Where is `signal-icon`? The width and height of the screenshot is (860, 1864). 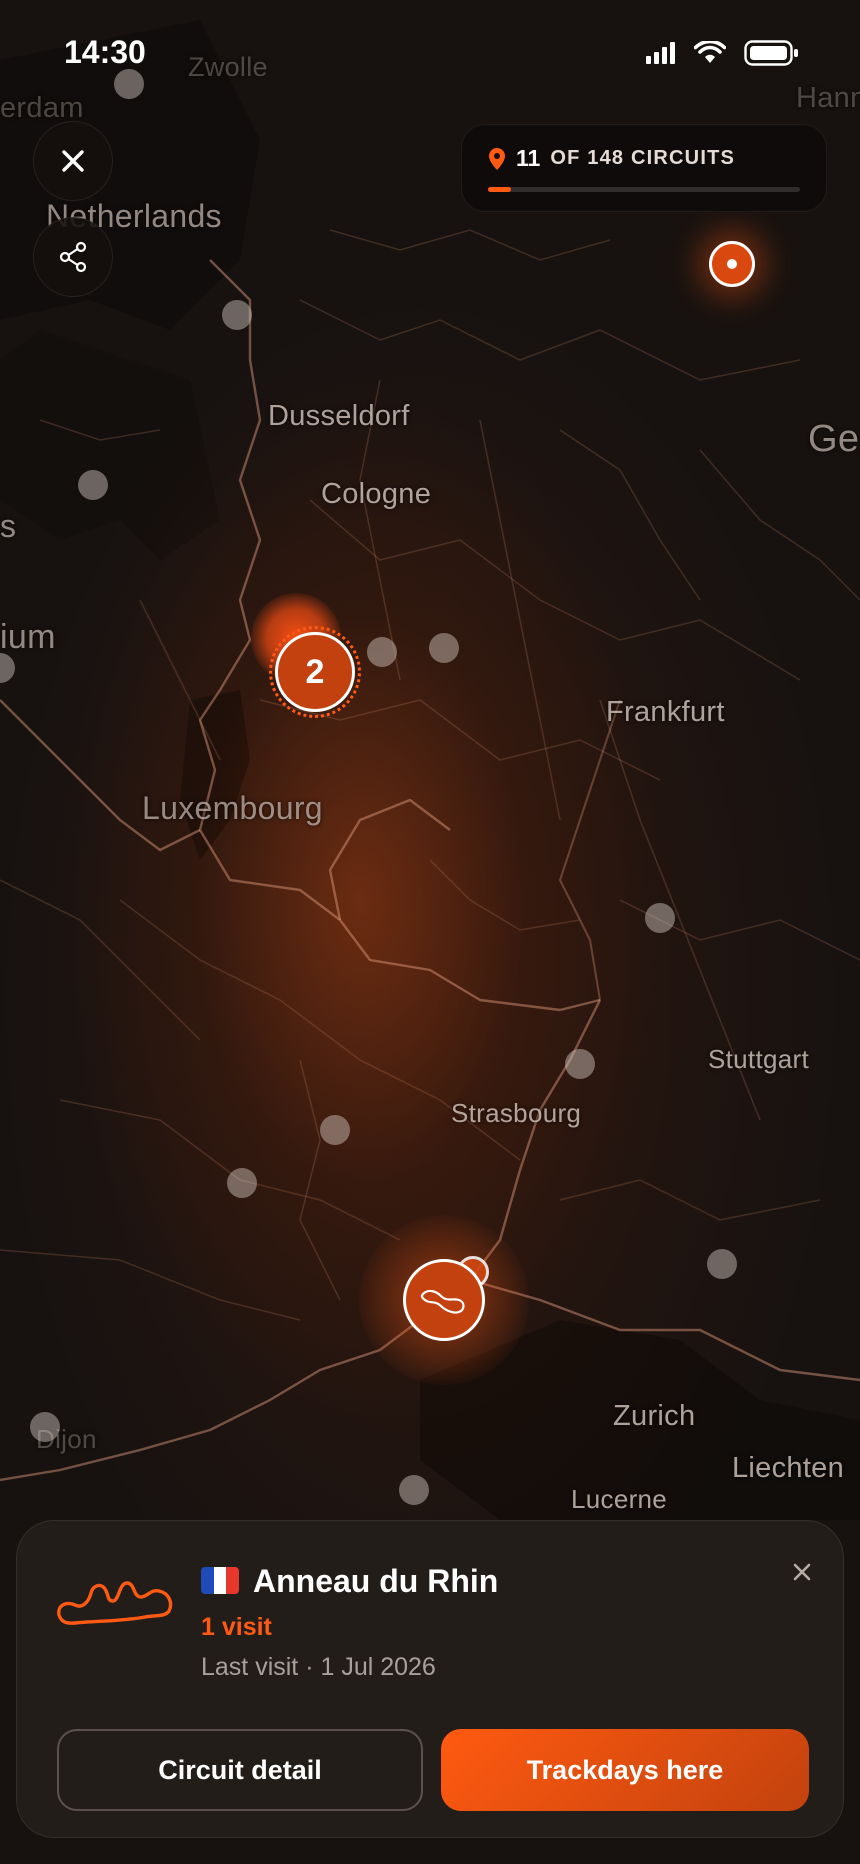
signal-icon is located at coordinates (660, 53).